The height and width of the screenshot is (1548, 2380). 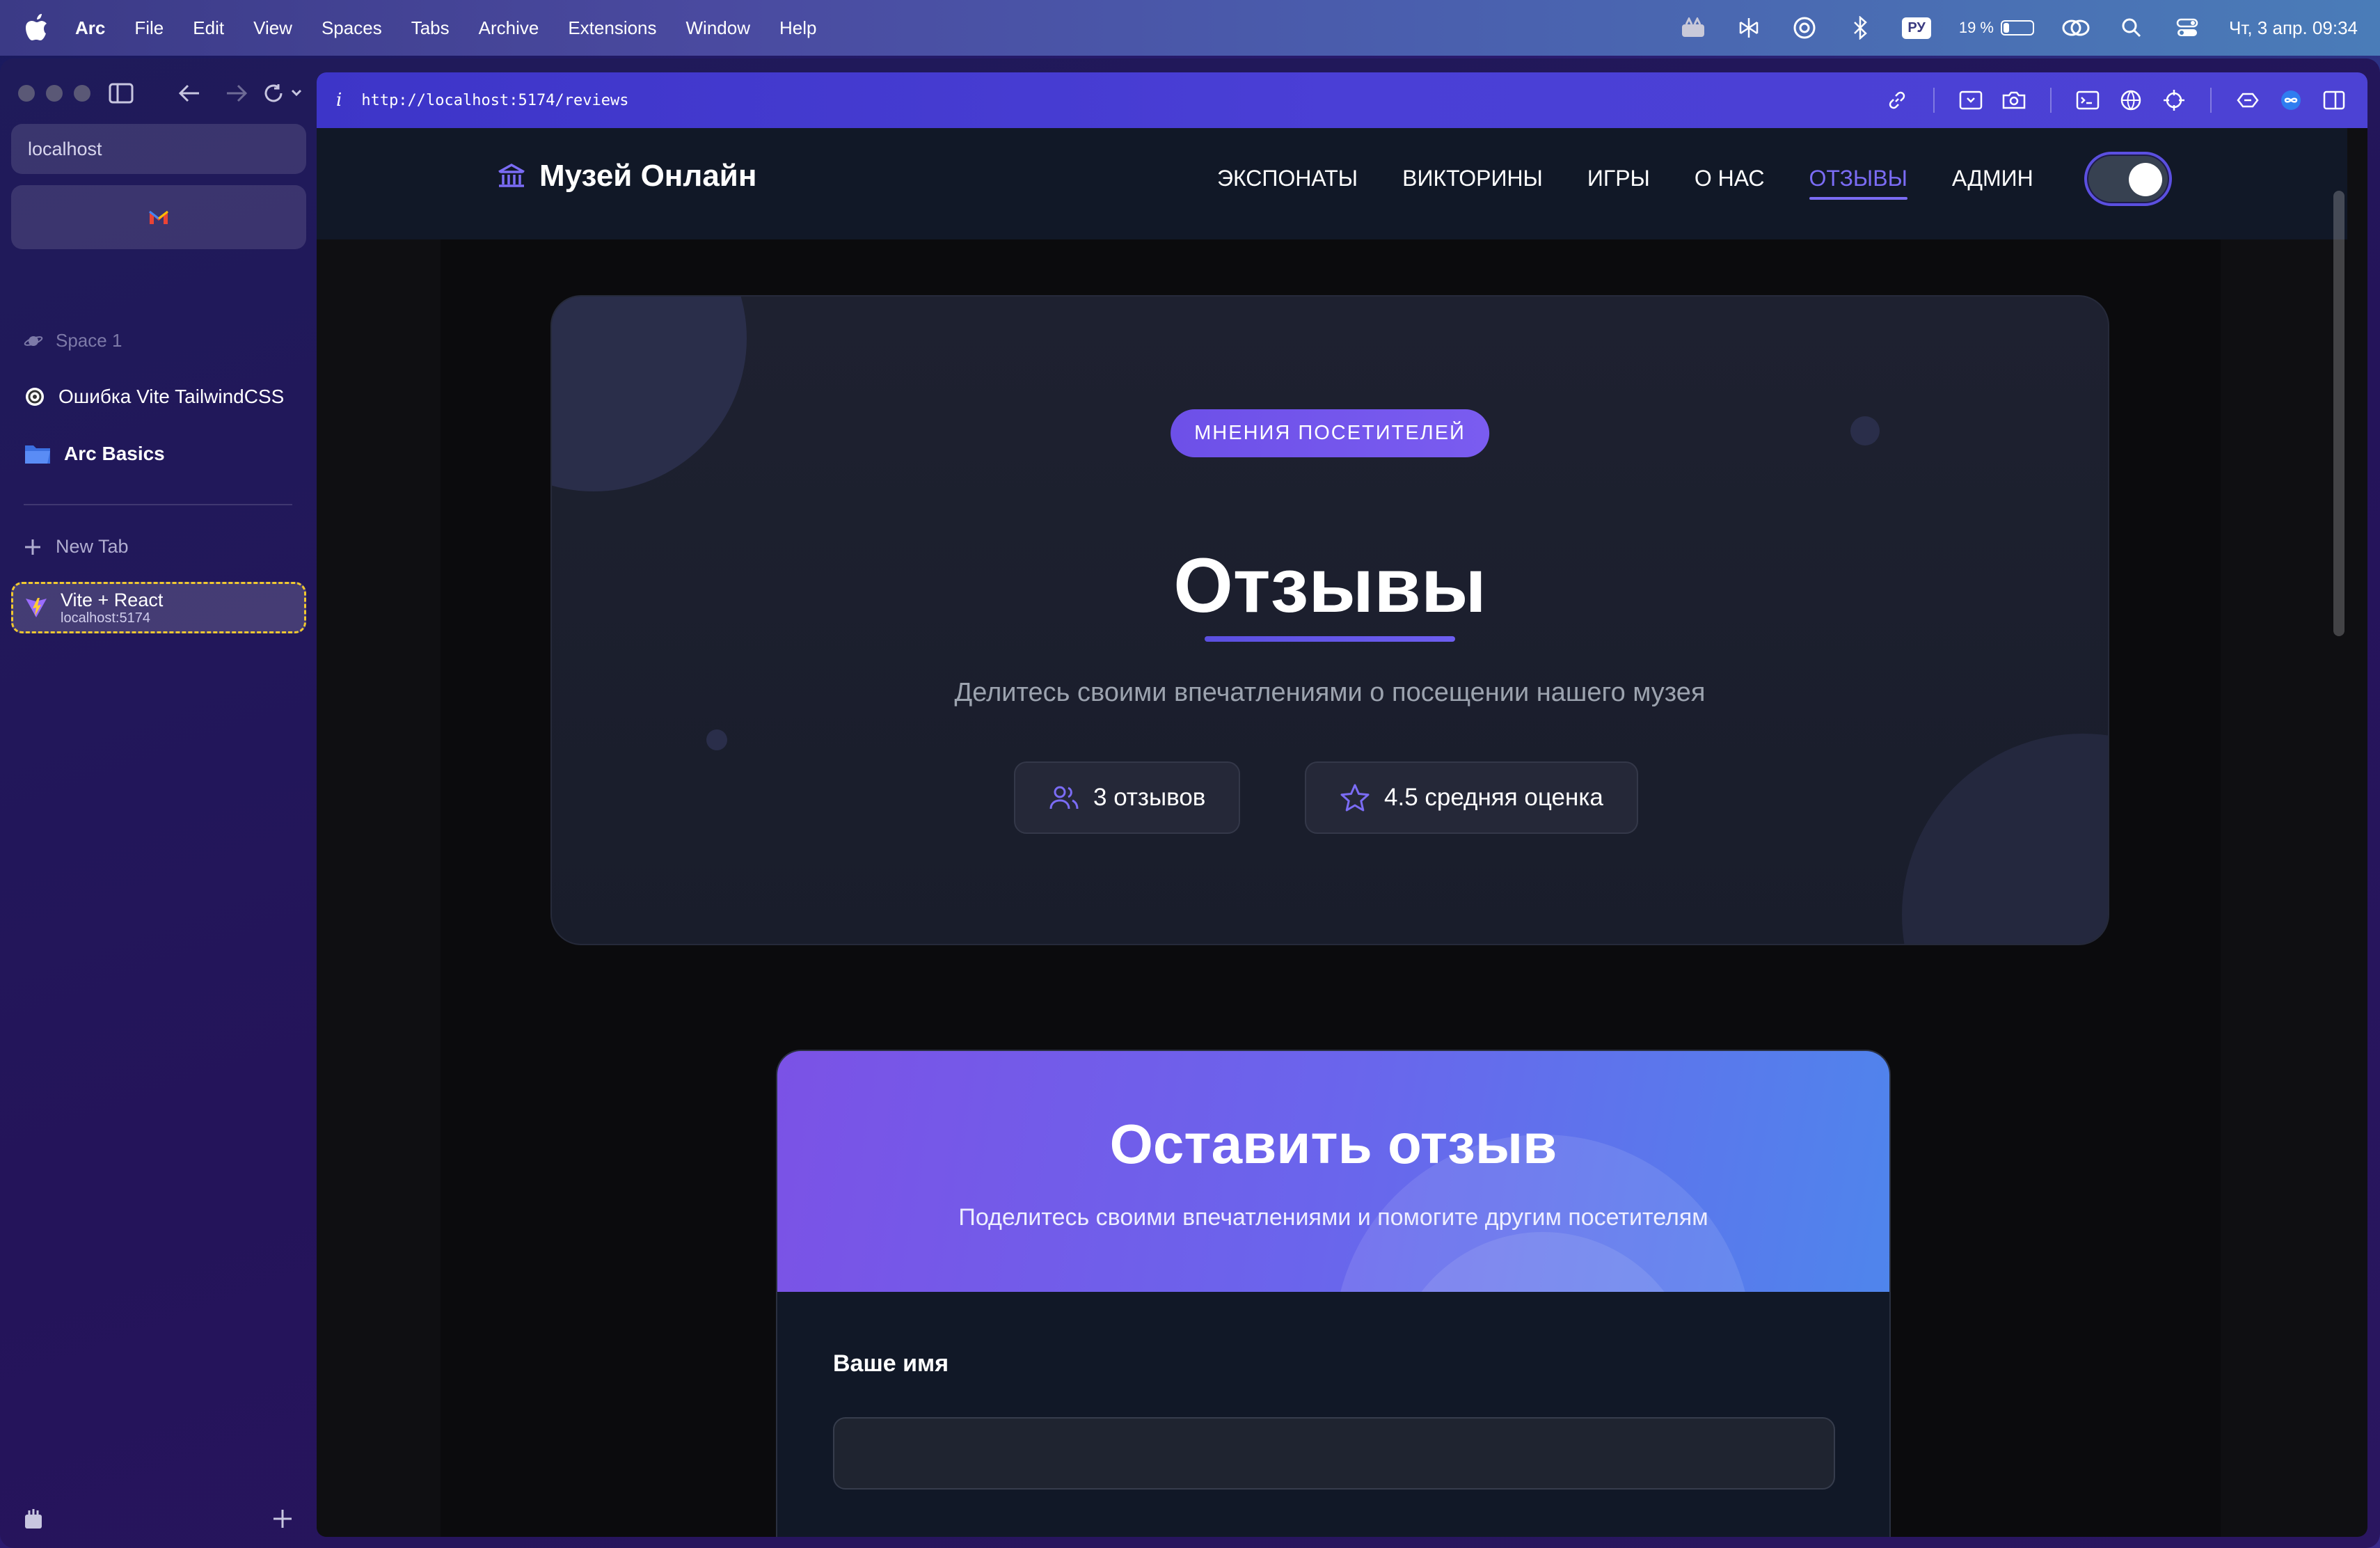 What do you see at coordinates (272, 28) in the screenshot?
I see `menu-view: View` at bounding box center [272, 28].